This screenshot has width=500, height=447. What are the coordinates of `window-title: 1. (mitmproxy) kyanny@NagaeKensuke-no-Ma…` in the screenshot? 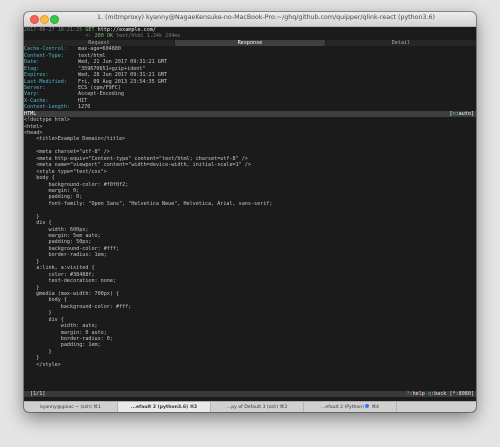 It's located at (266, 17).